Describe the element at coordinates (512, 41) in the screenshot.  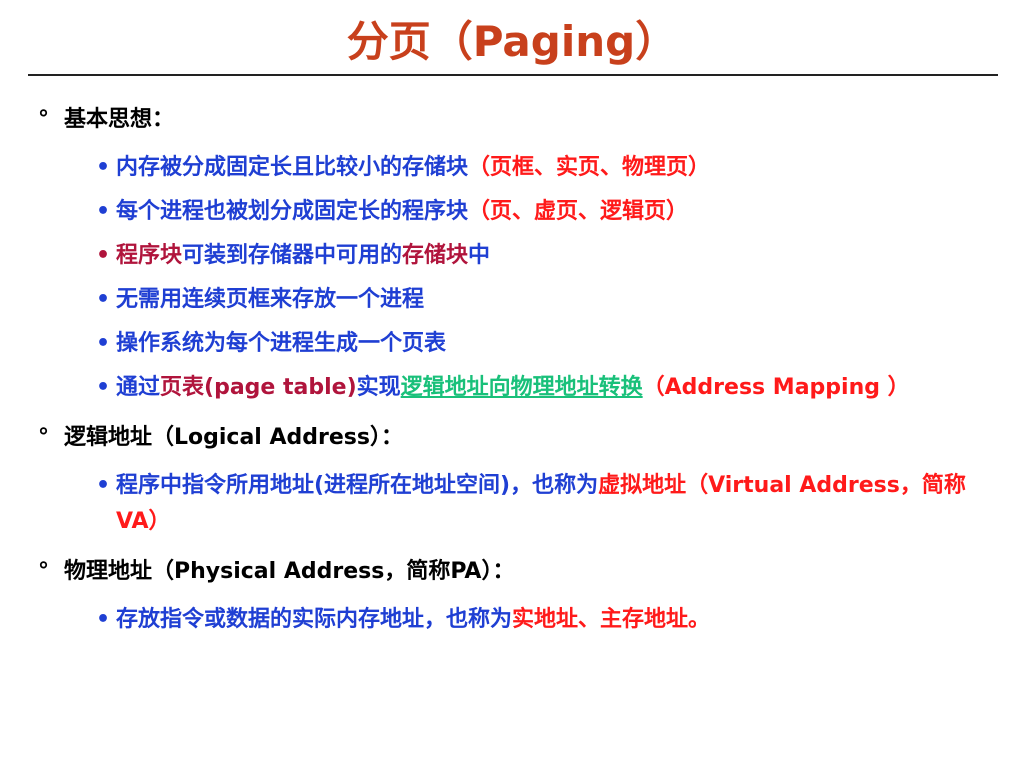
I see `slide-title: 分页（Paging）` at that location.